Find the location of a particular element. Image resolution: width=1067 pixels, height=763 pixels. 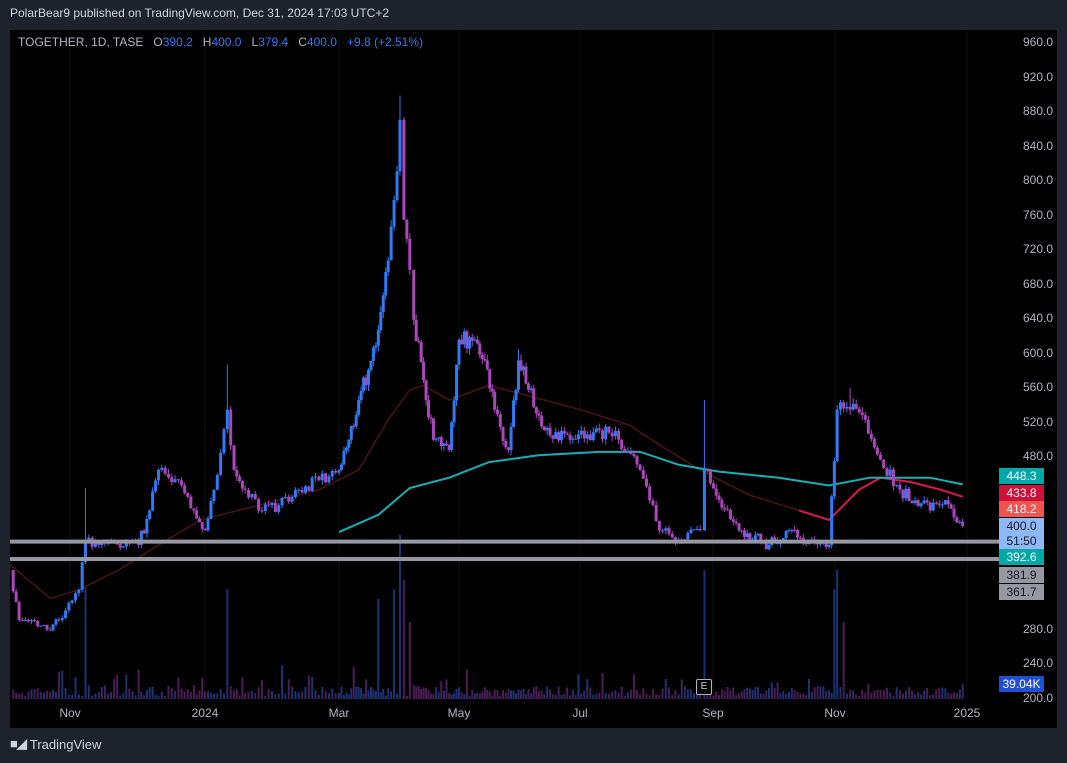

earnings-marker: E is located at coordinates (704, 687).